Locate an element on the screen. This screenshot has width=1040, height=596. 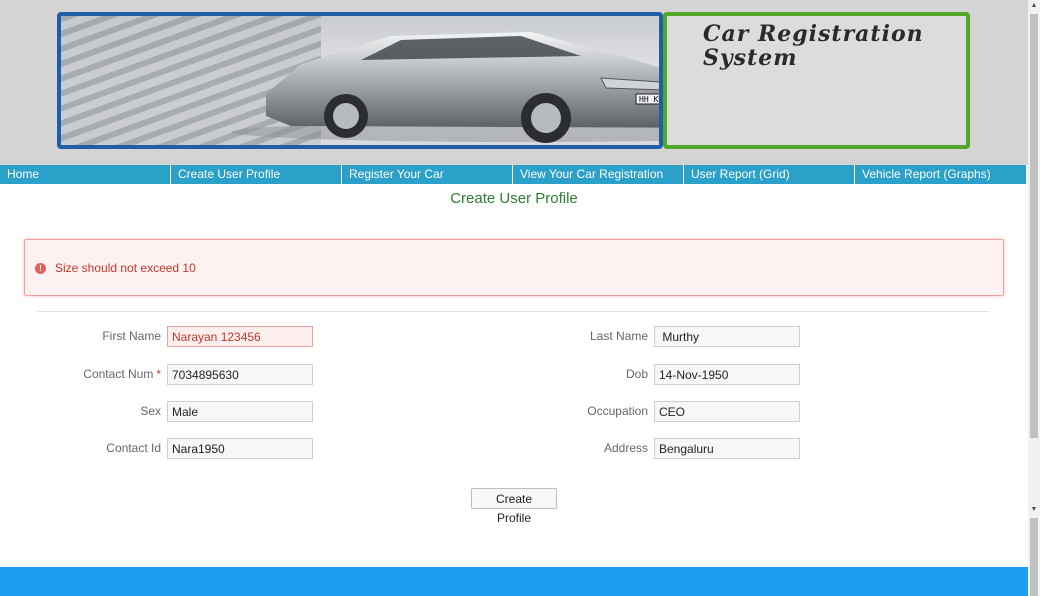
divider is located at coordinates (513, 311).